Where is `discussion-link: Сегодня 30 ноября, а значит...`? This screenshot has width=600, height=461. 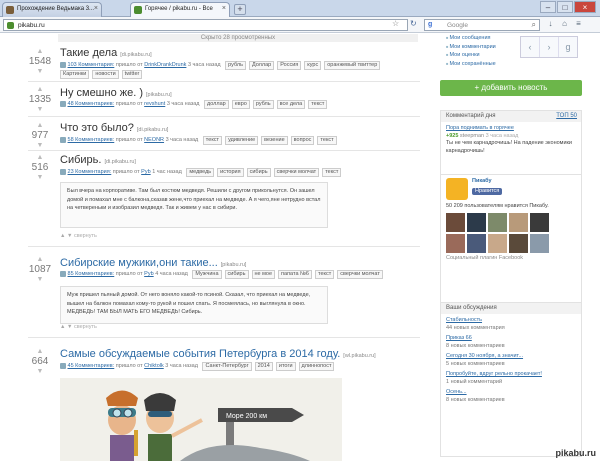 discussion-link: Сегодня 30 ноября, а значит... is located at coordinates (484, 356).